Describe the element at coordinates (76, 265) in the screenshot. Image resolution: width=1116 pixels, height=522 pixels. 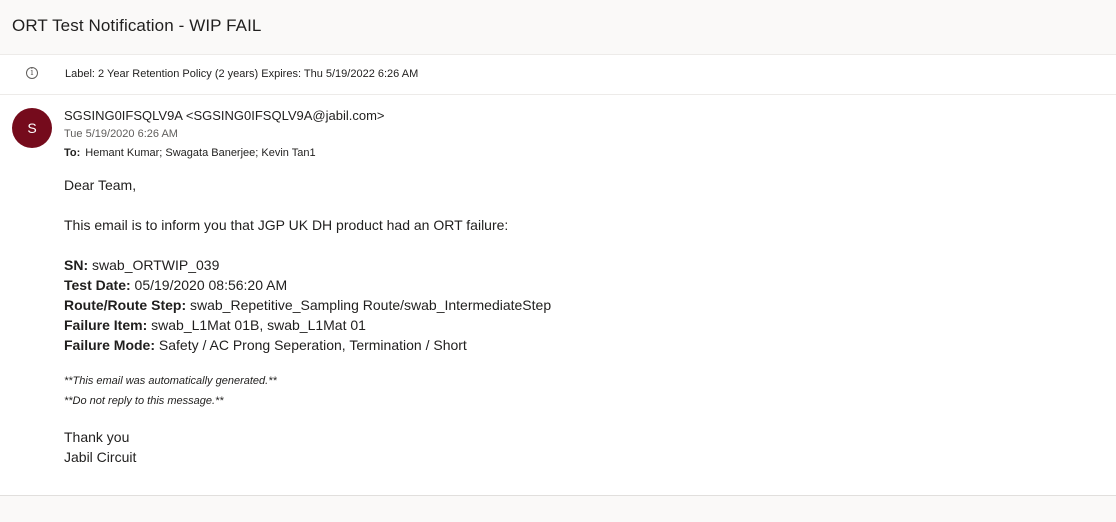
I see `field-label: SN:` at that location.